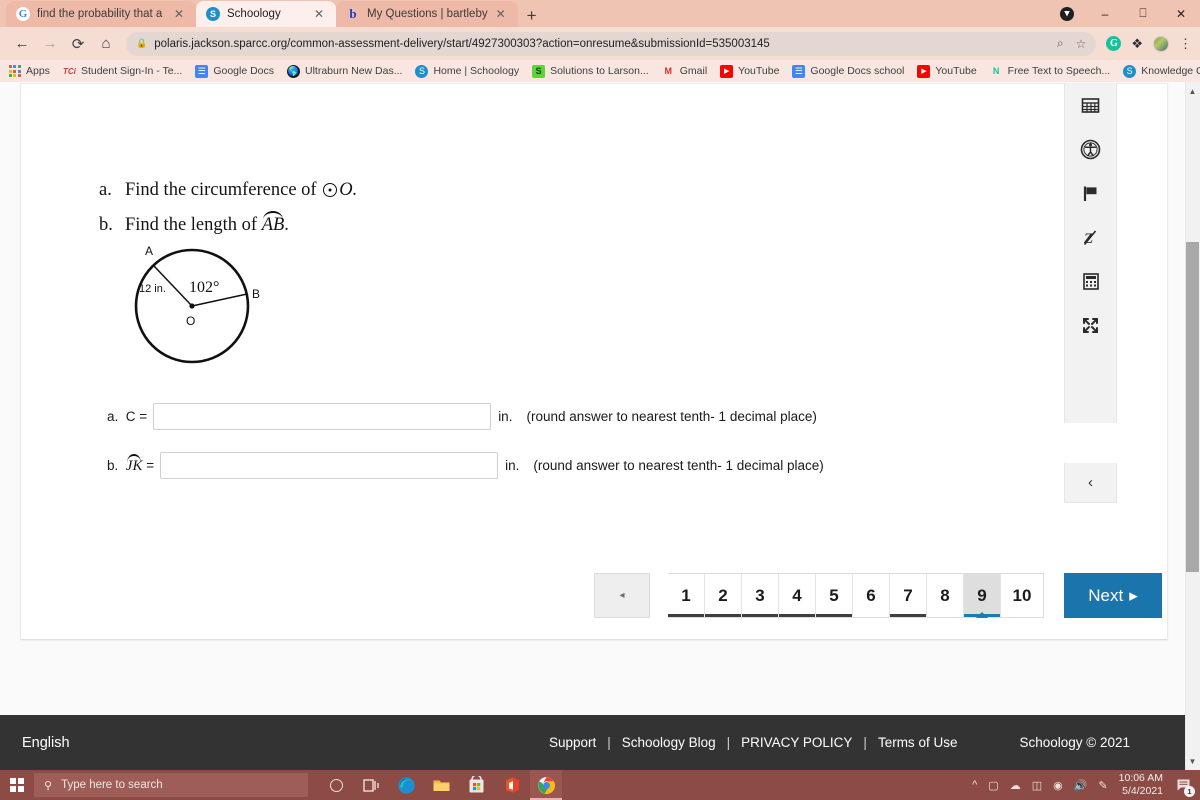  I want to click on start-button, so click(17, 785).